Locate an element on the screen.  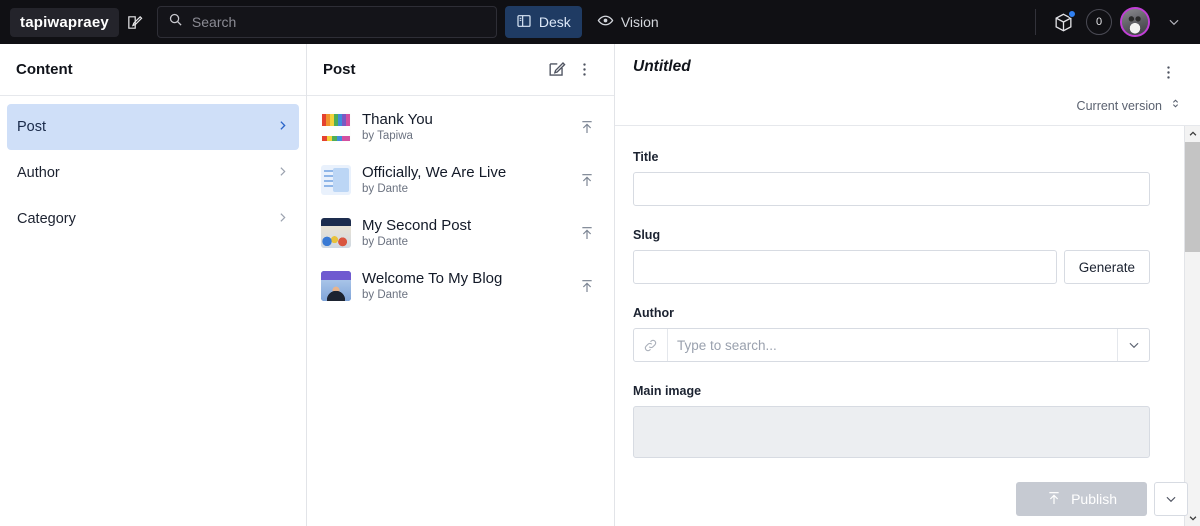
eye-icon is located at coordinates (605, 22).